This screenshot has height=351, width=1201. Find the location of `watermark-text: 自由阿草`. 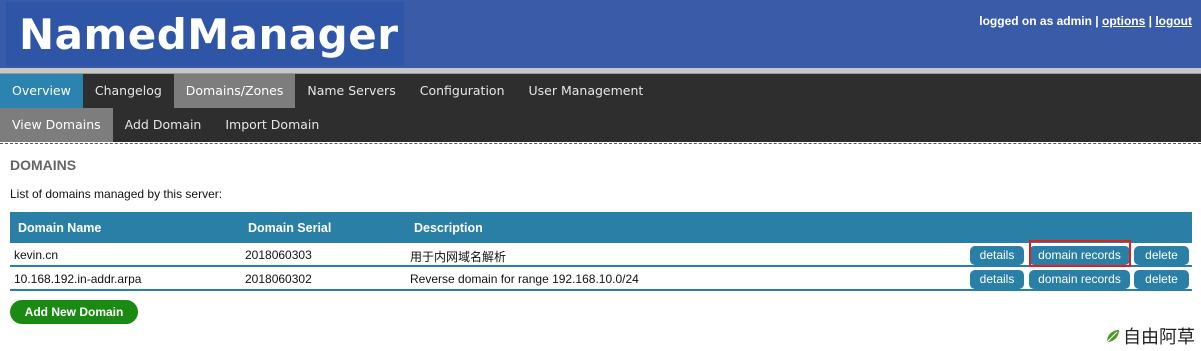

watermark-text: 自由阿草 is located at coordinates (1159, 337).